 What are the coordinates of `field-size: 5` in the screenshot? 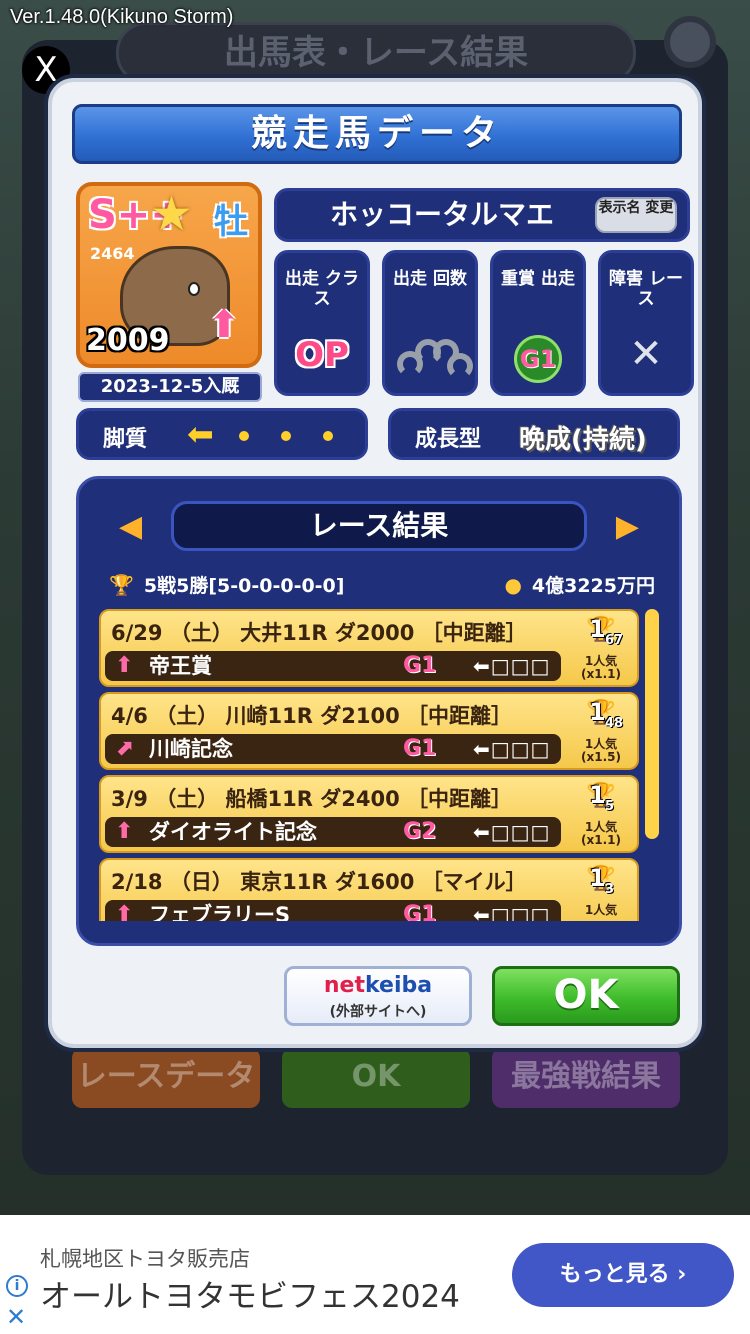 It's located at (610, 806).